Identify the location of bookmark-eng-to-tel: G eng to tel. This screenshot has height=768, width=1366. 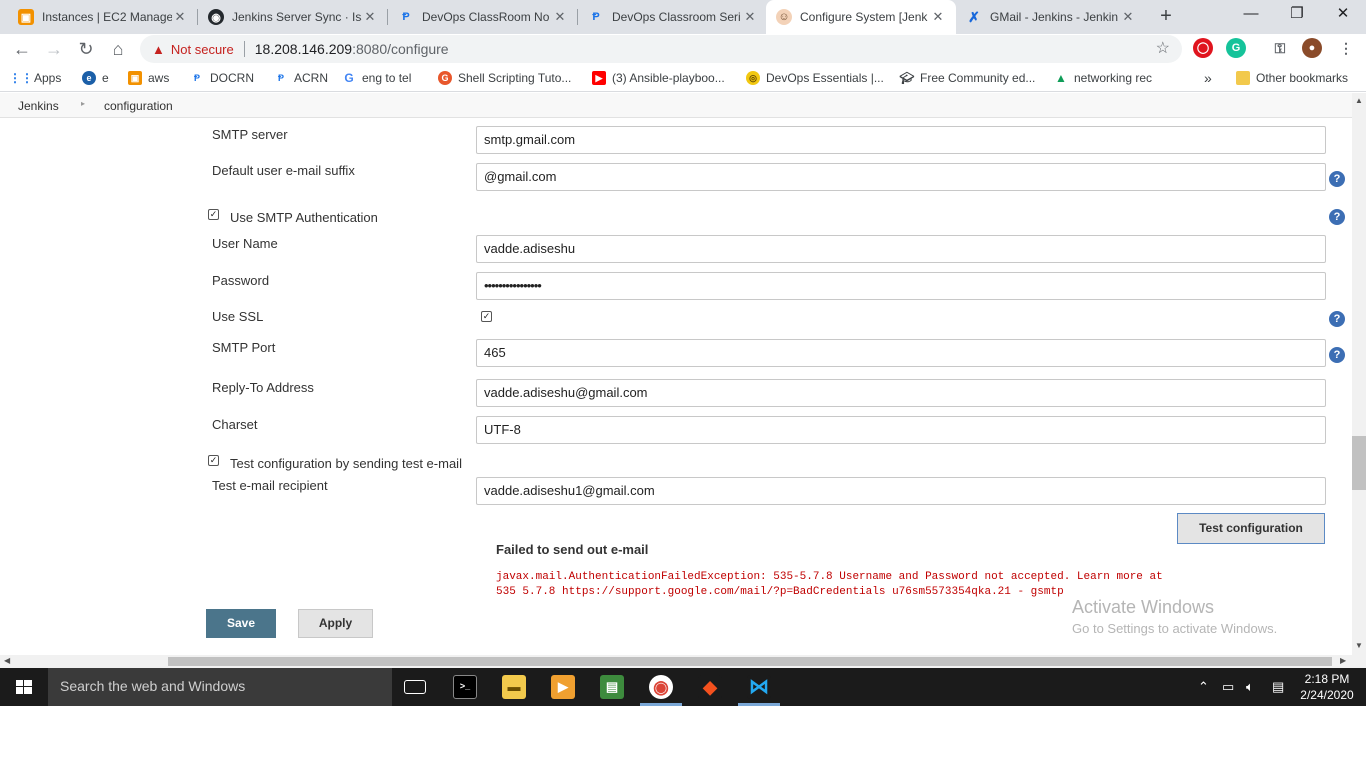
(376, 78).